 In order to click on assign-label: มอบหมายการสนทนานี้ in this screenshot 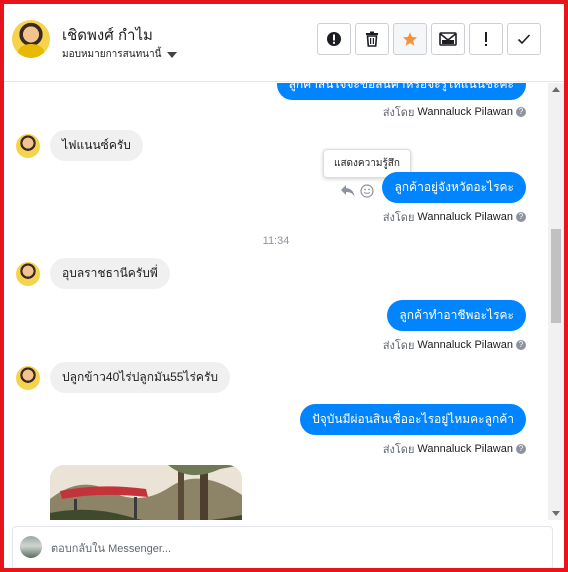, I will do `click(112, 54)`.